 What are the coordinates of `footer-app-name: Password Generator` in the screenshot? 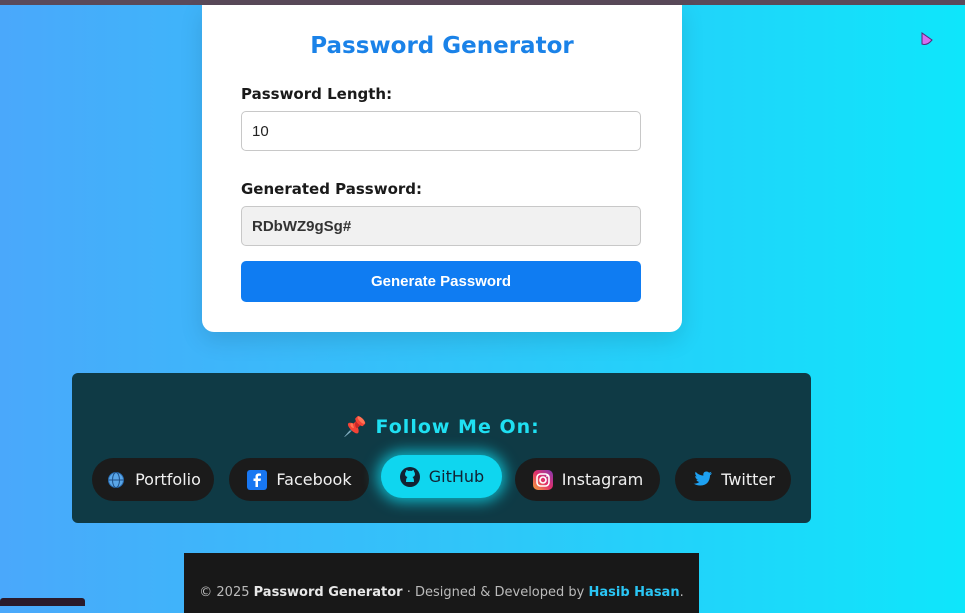 It's located at (328, 592).